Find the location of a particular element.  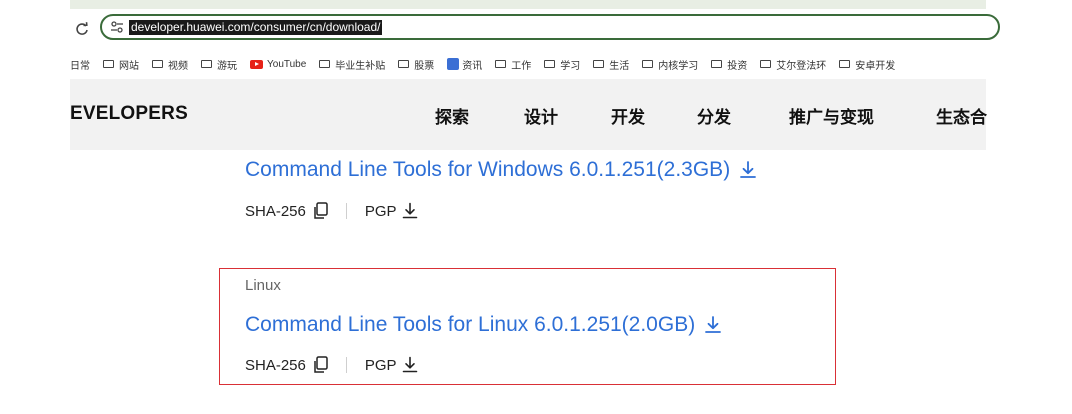

bookmark-label: 资讯 is located at coordinates (472, 66).